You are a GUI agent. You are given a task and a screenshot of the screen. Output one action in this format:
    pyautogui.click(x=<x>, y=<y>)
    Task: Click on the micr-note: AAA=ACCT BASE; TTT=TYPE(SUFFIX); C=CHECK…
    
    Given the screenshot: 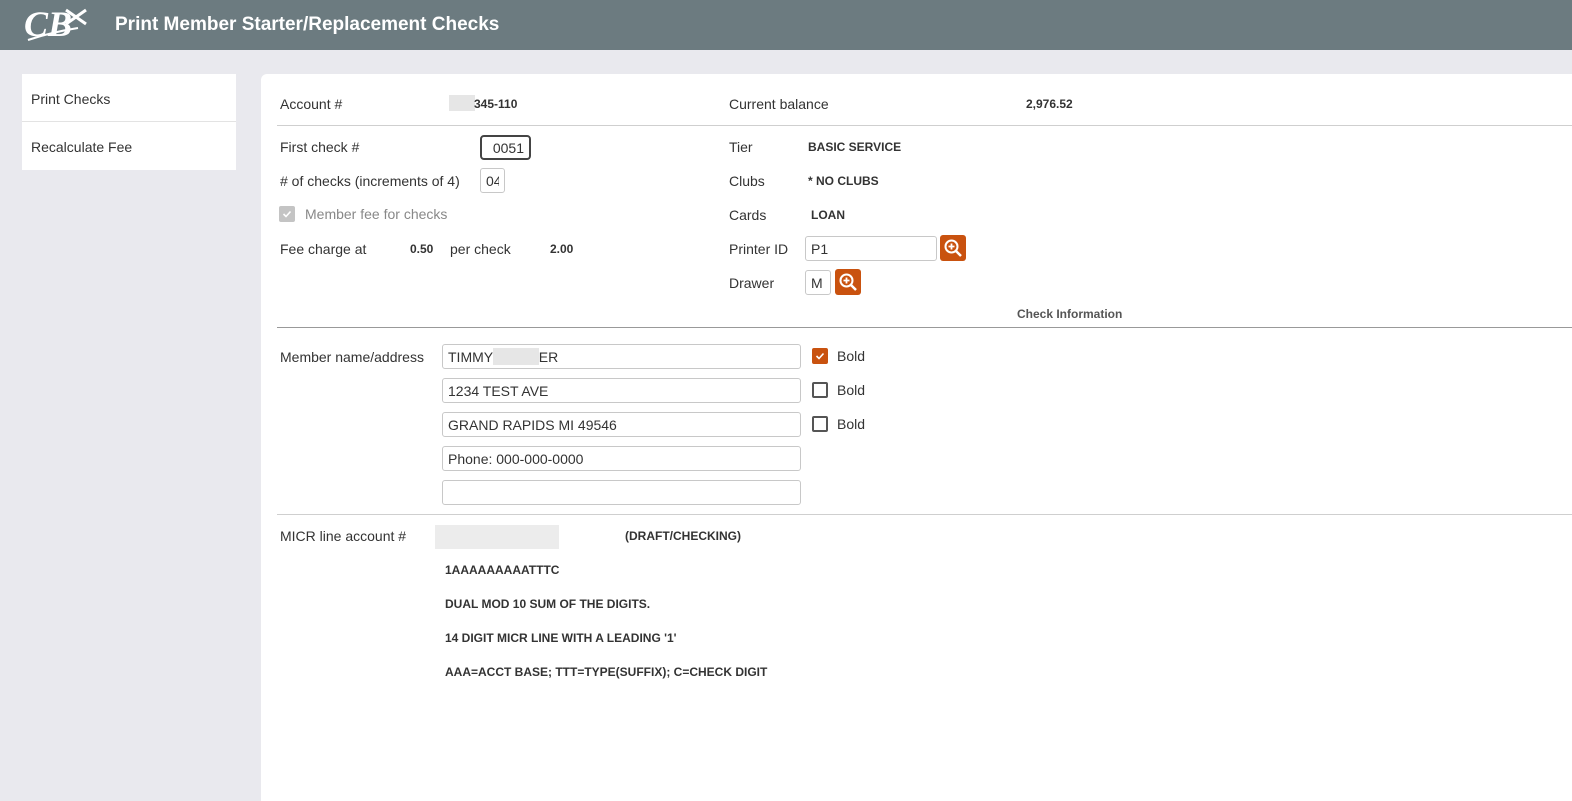 What is the action you would take?
    pyautogui.click(x=606, y=672)
    